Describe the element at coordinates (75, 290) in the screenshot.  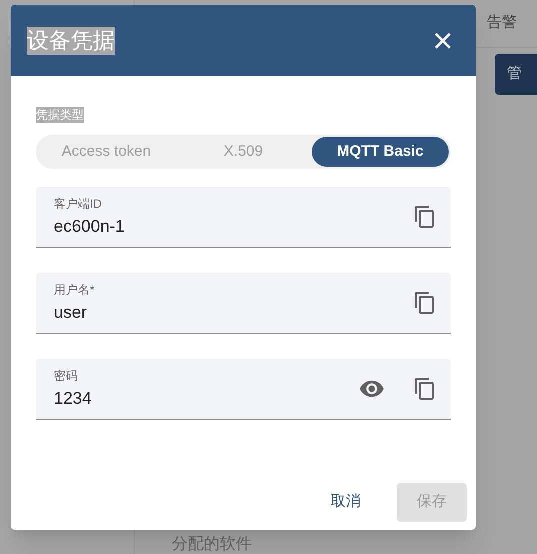
I see `field-label: 用户名*` at that location.